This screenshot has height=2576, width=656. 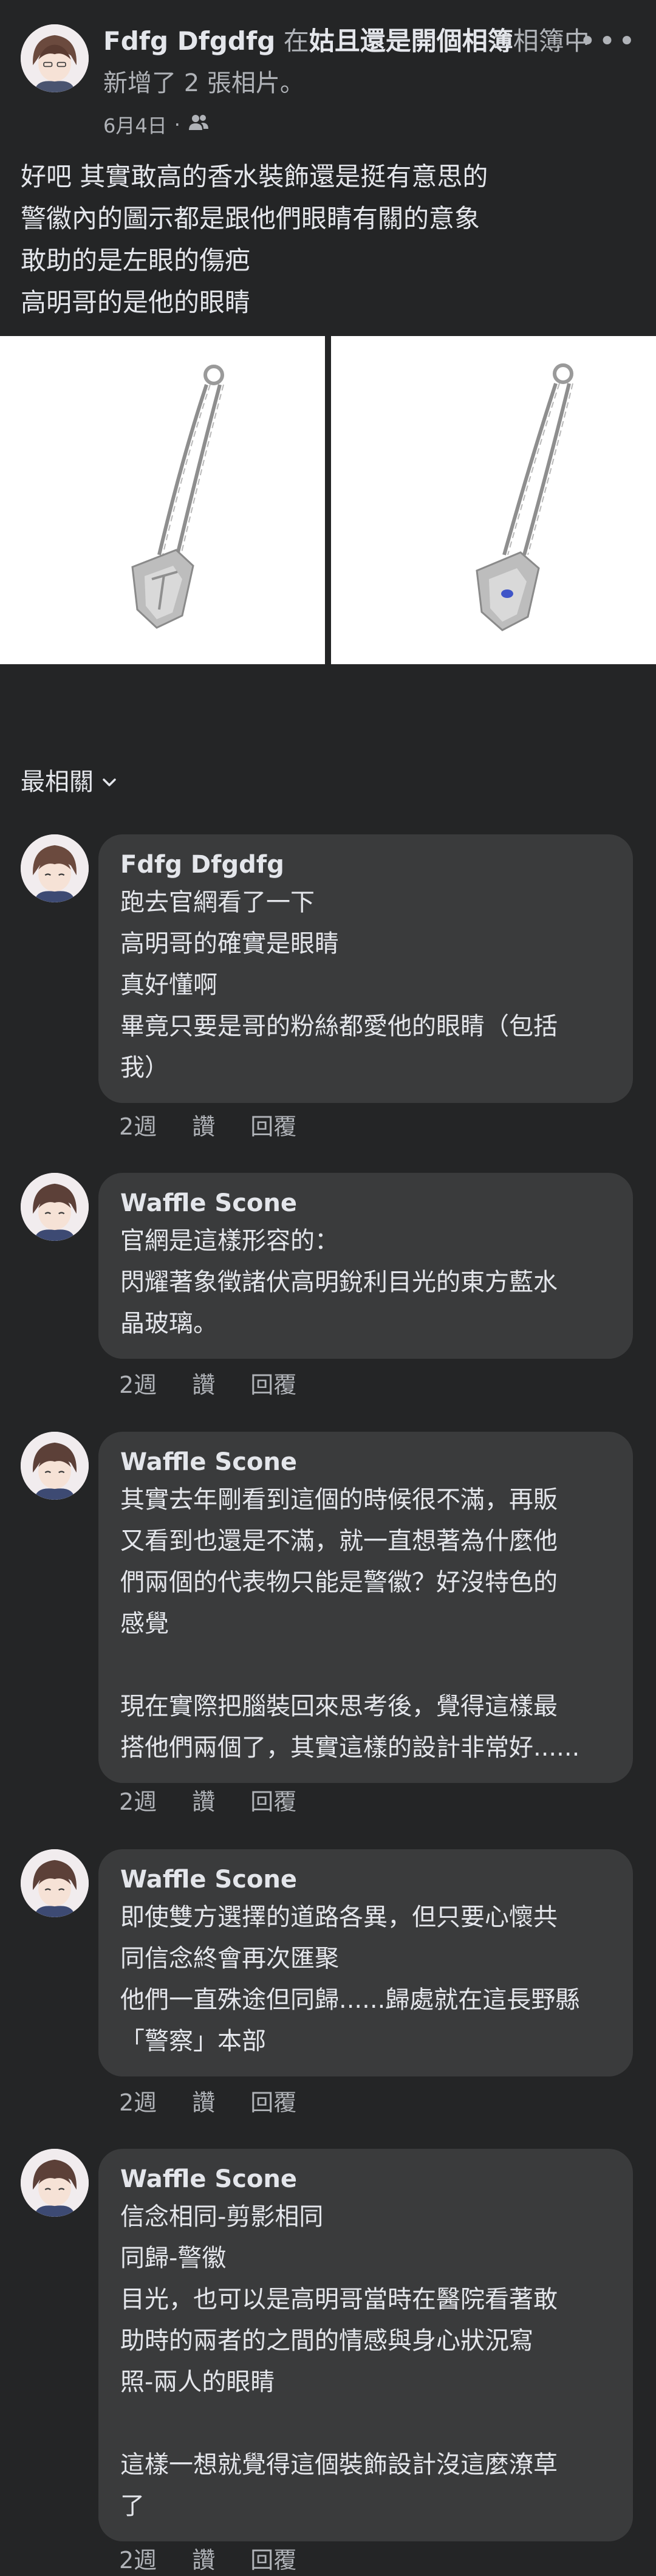 What do you see at coordinates (168, 985) in the screenshot?
I see `comment-text-line: 真好懂啊` at bounding box center [168, 985].